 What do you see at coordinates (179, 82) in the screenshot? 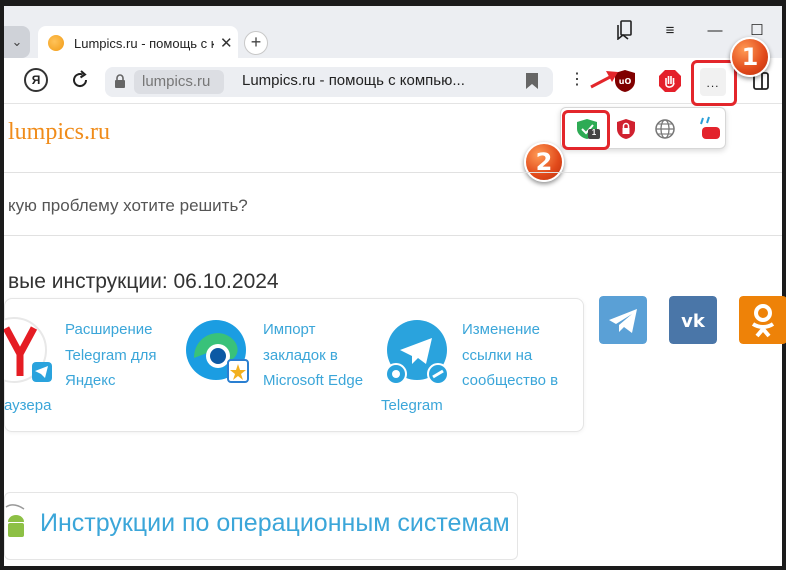
I see `domain-chip: lumpics.ru` at bounding box center [179, 82].